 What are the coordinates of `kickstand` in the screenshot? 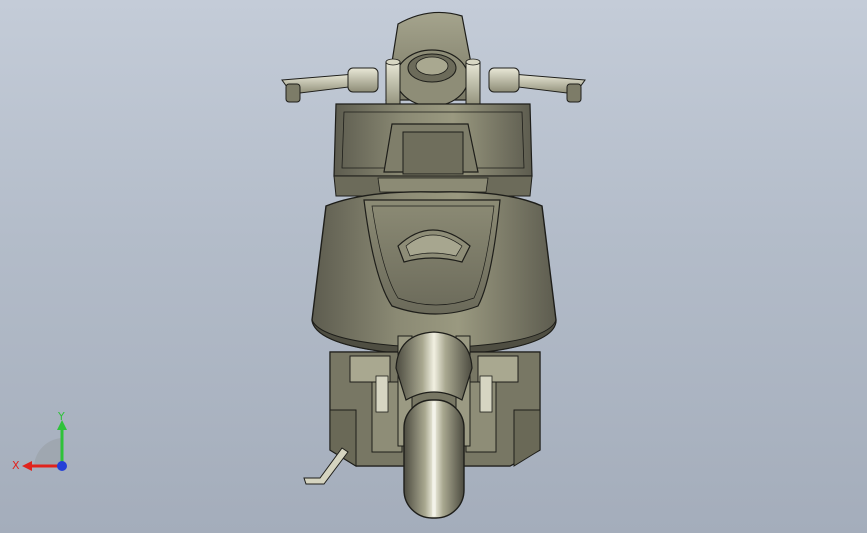 It's located at (326, 466).